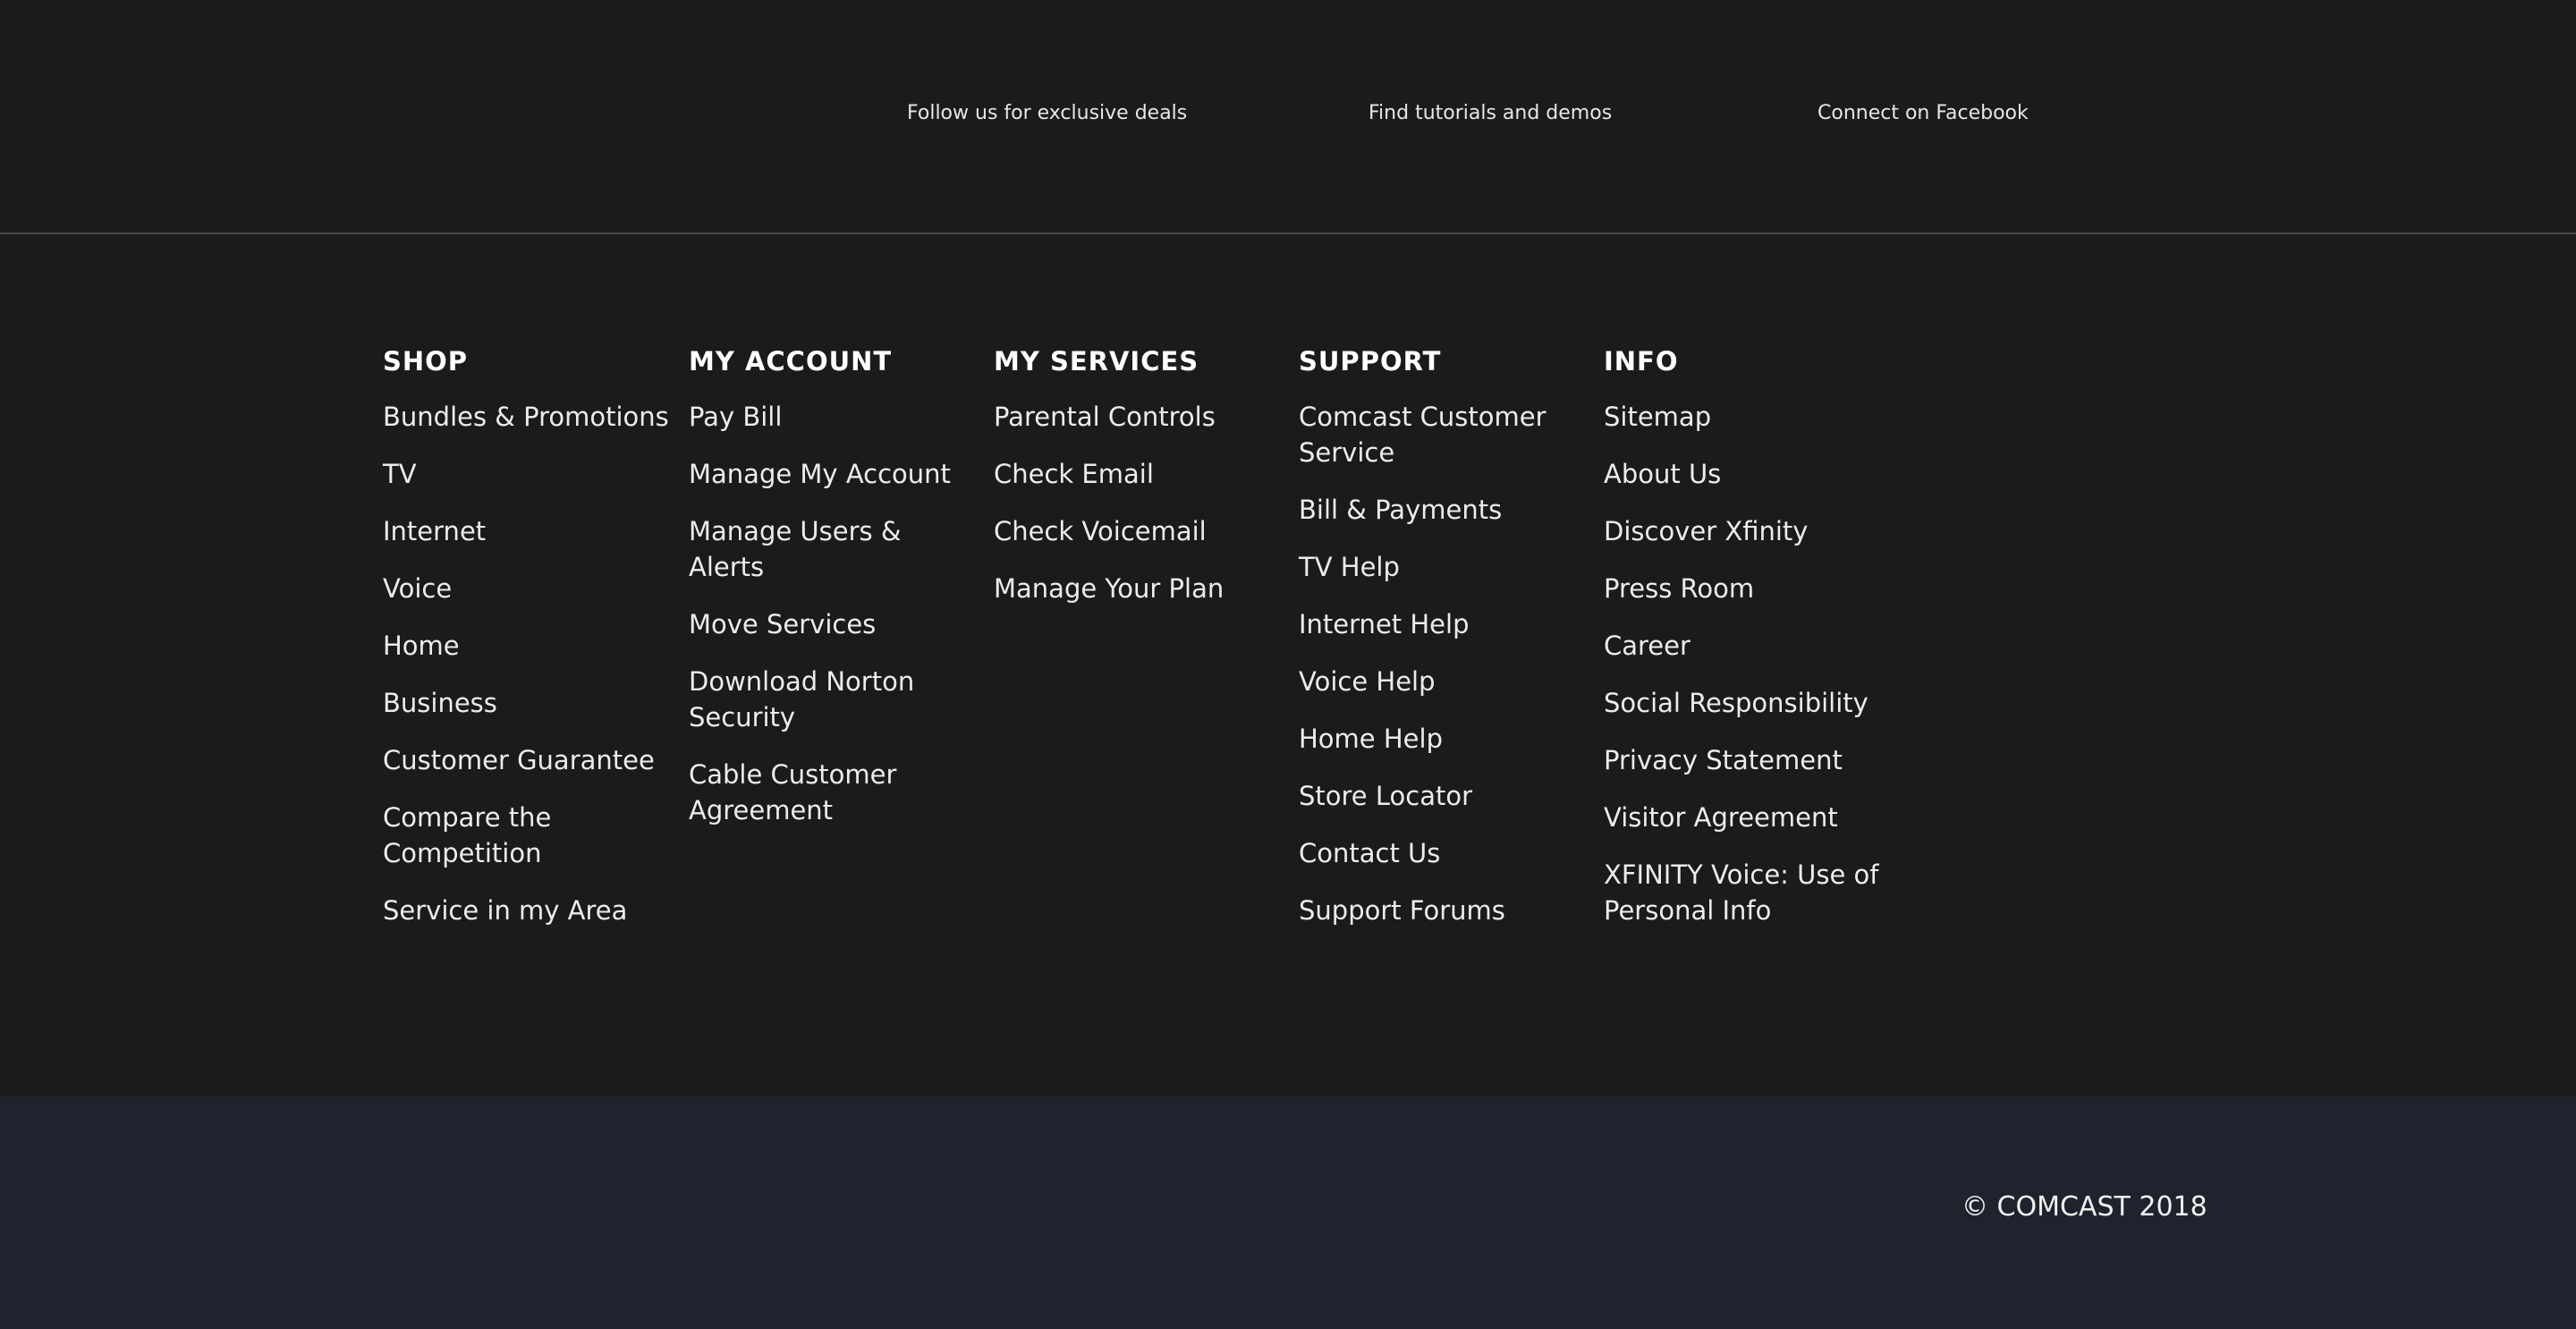  What do you see at coordinates (832, 549) in the screenshot?
I see `nav-link-manage-users-alerts: Manage Users & Alerts` at bounding box center [832, 549].